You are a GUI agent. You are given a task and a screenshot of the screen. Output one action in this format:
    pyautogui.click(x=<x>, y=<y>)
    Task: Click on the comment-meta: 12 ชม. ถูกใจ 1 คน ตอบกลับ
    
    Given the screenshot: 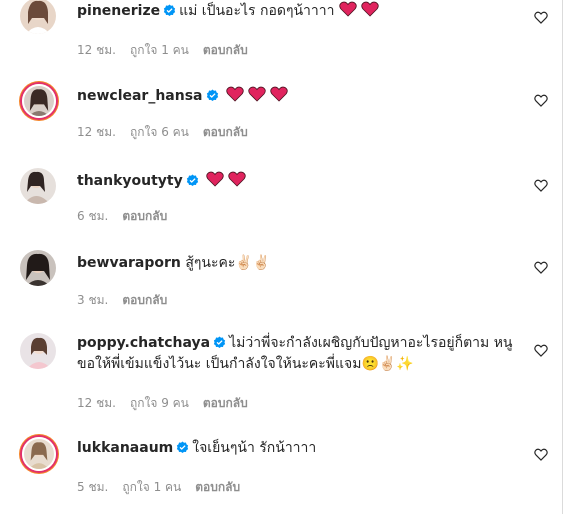 What is the action you would take?
    pyautogui.click(x=169, y=50)
    